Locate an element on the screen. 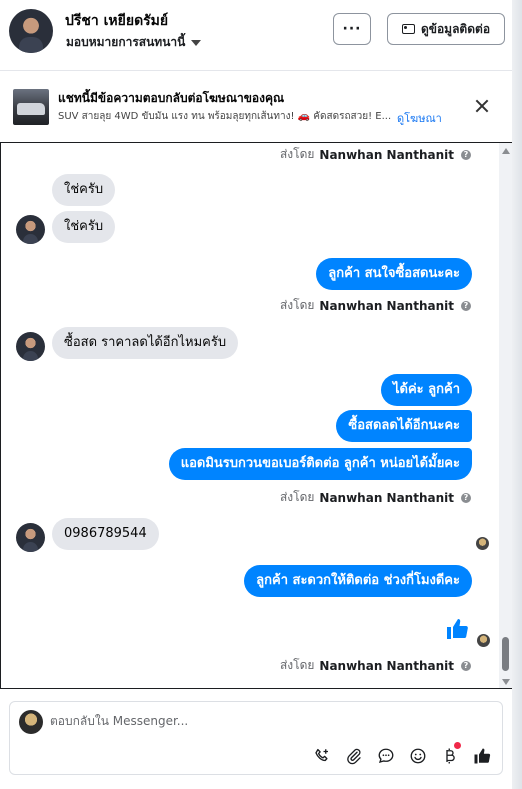  phone-plus-icon is located at coordinates (321, 755).